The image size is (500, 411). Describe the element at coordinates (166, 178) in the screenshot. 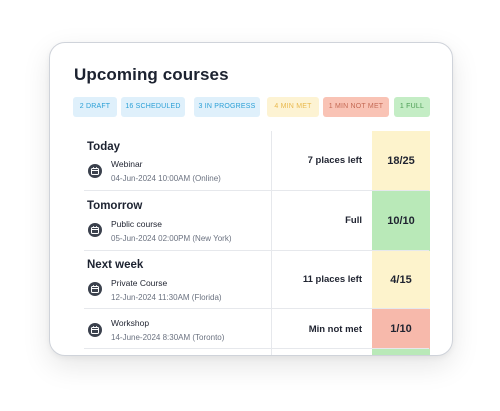

I see `course-date: 04-Jun-2024 10:00AM (Online)` at that location.